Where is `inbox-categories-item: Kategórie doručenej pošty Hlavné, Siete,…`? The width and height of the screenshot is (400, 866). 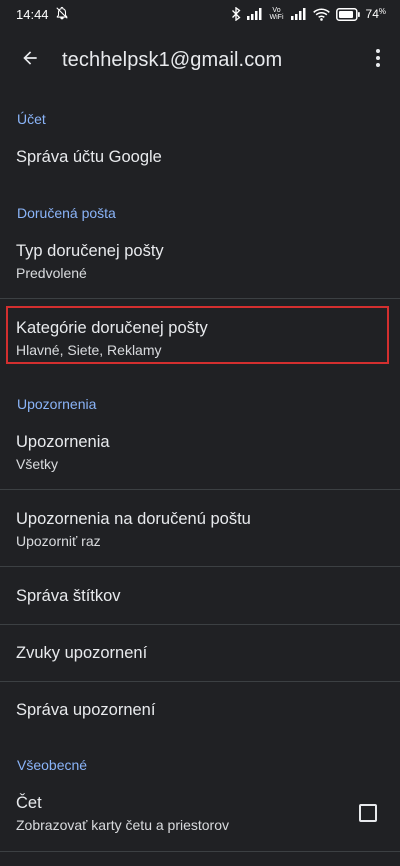 inbox-categories-item: Kategórie doručenej pošty Hlavné, Siete,… is located at coordinates (200, 338).